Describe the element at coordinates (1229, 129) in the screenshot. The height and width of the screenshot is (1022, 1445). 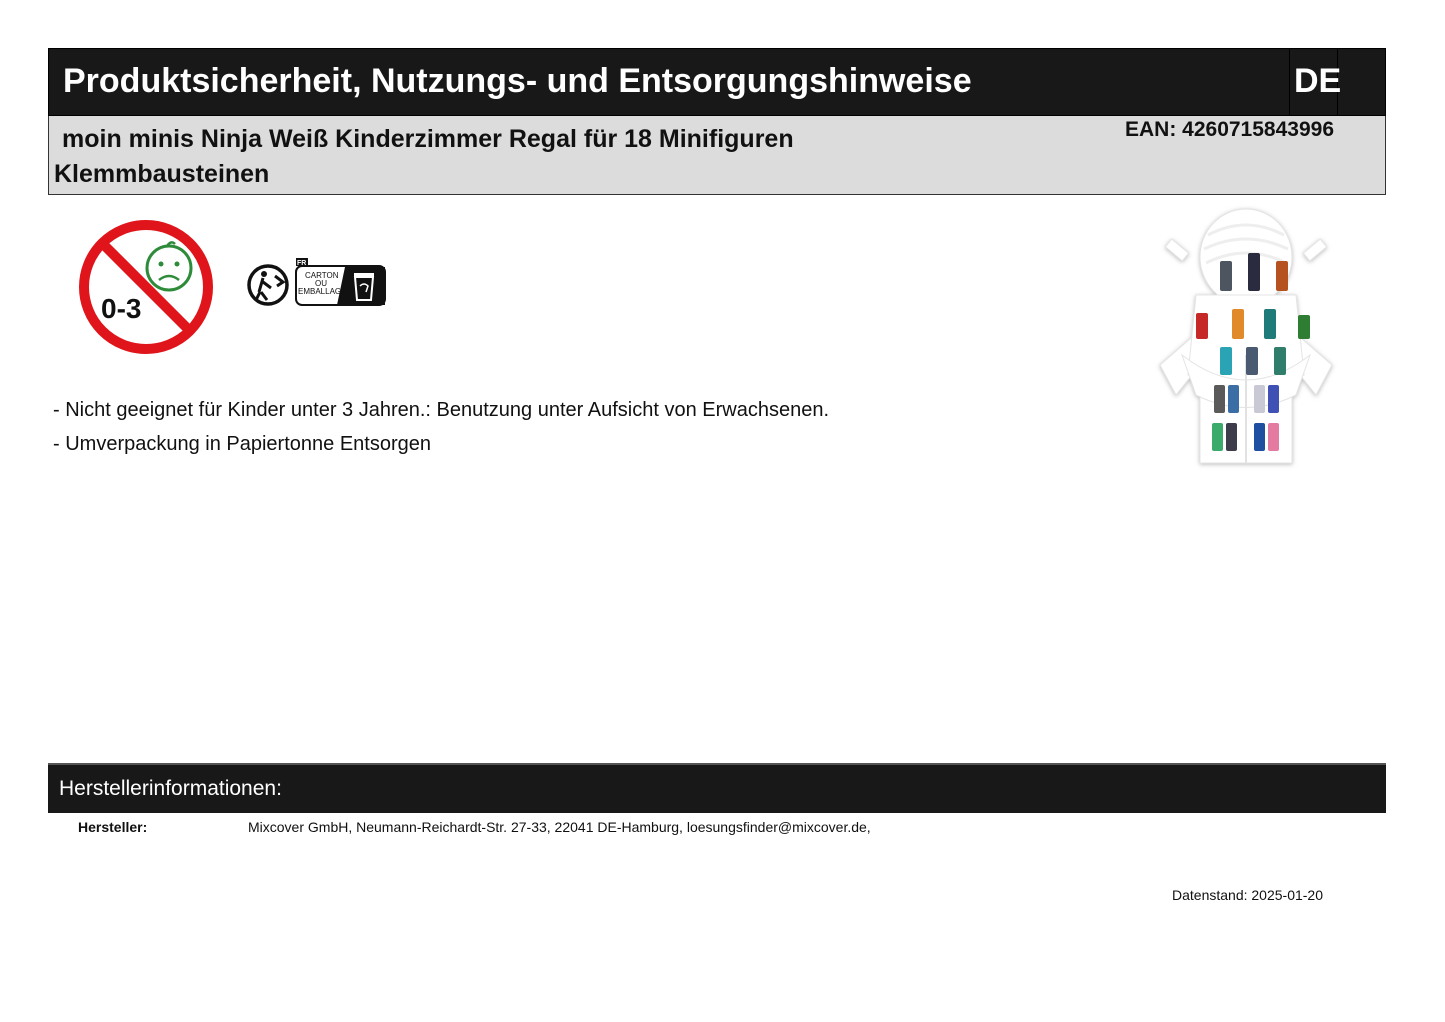
I see `ean-code: EAN: 4260715843996` at that location.